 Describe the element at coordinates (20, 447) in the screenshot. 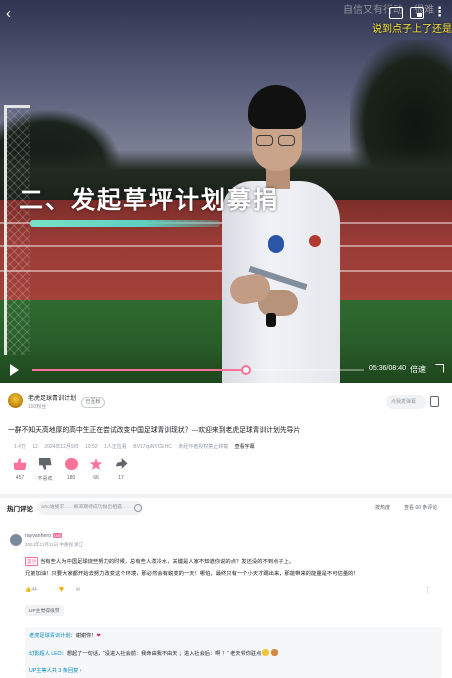

I see `views: 1.4万` at that location.